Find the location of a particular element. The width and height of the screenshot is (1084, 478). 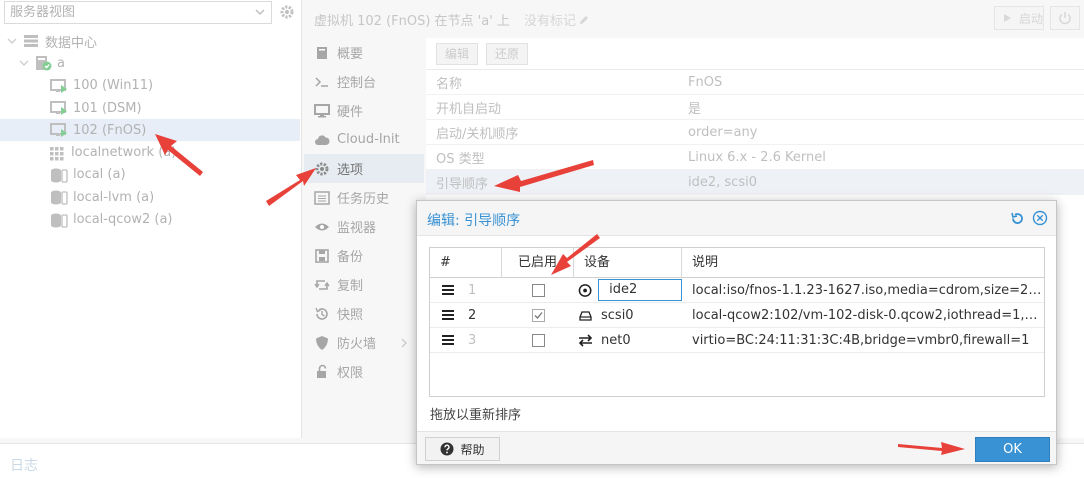

question-circle-icon is located at coordinates (447, 449).